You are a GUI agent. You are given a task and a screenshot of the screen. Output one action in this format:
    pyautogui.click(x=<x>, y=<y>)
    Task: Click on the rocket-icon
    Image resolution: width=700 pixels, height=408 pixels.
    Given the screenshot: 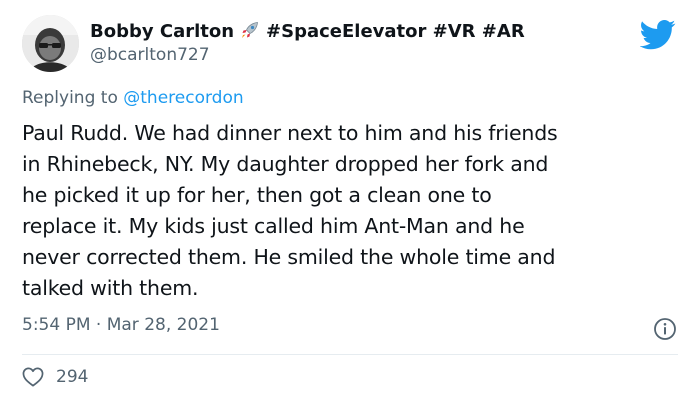 What is the action you would take?
    pyautogui.click(x=250, y=32)
    